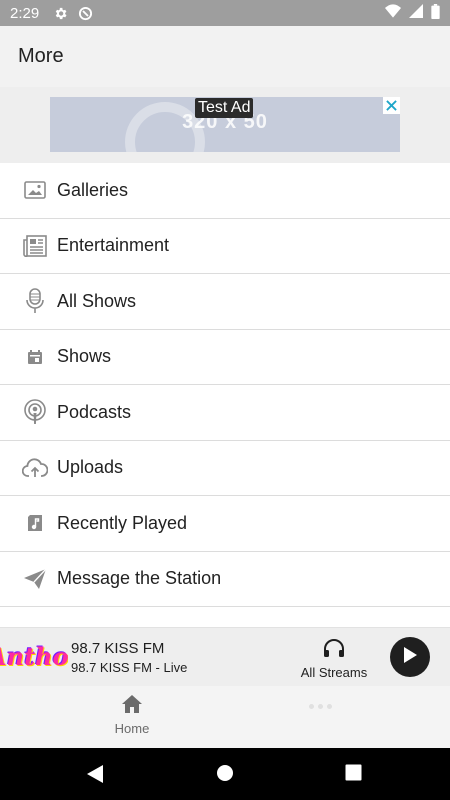 Image resolution: width=450 pixels, height=800 pixels. What do you see at coordinates (416, 13) in the screenshot?
I see `signal-icon` at bounding box center [416, 13].